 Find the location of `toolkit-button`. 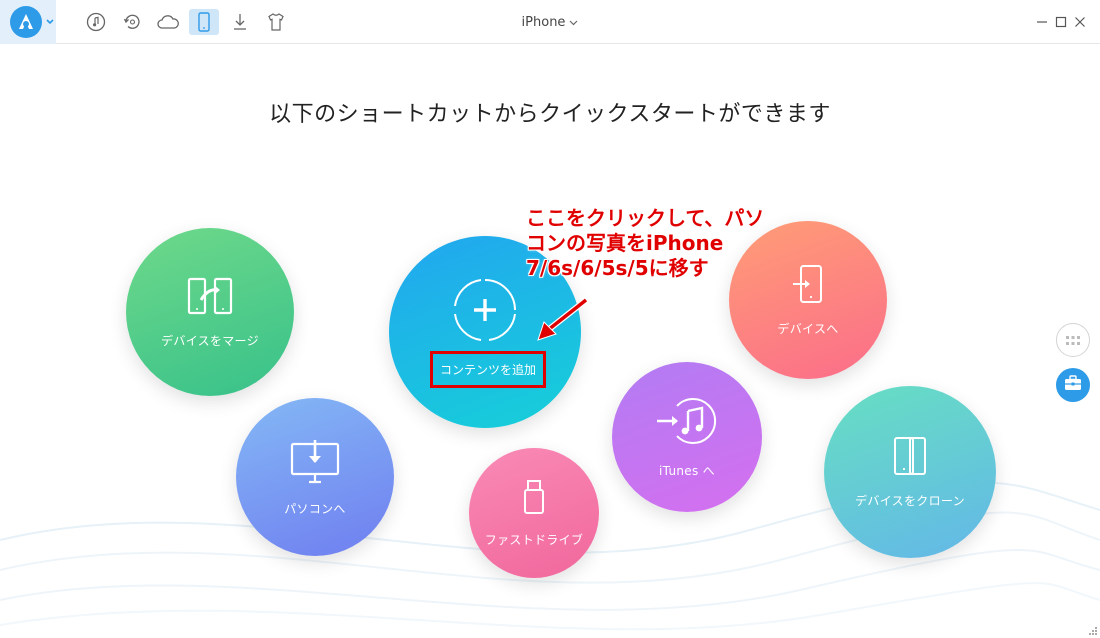

toolkit-button is located at coordinates (1073, 385).